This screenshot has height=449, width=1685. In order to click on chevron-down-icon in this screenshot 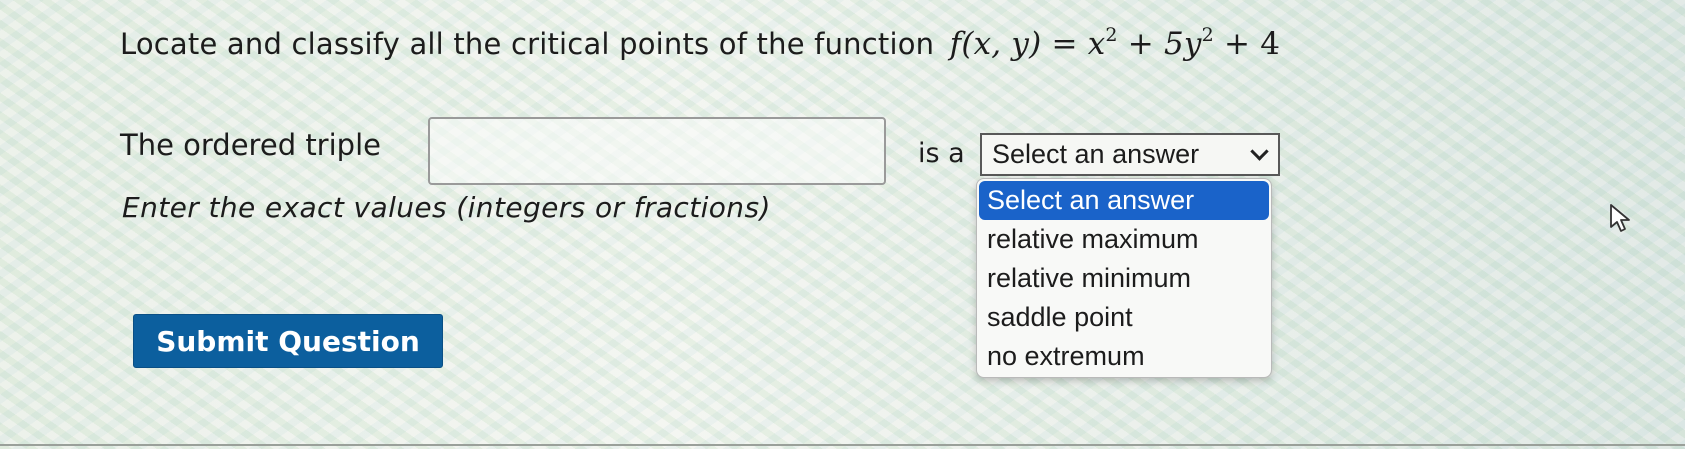, I will do `click(1259, 151)`.